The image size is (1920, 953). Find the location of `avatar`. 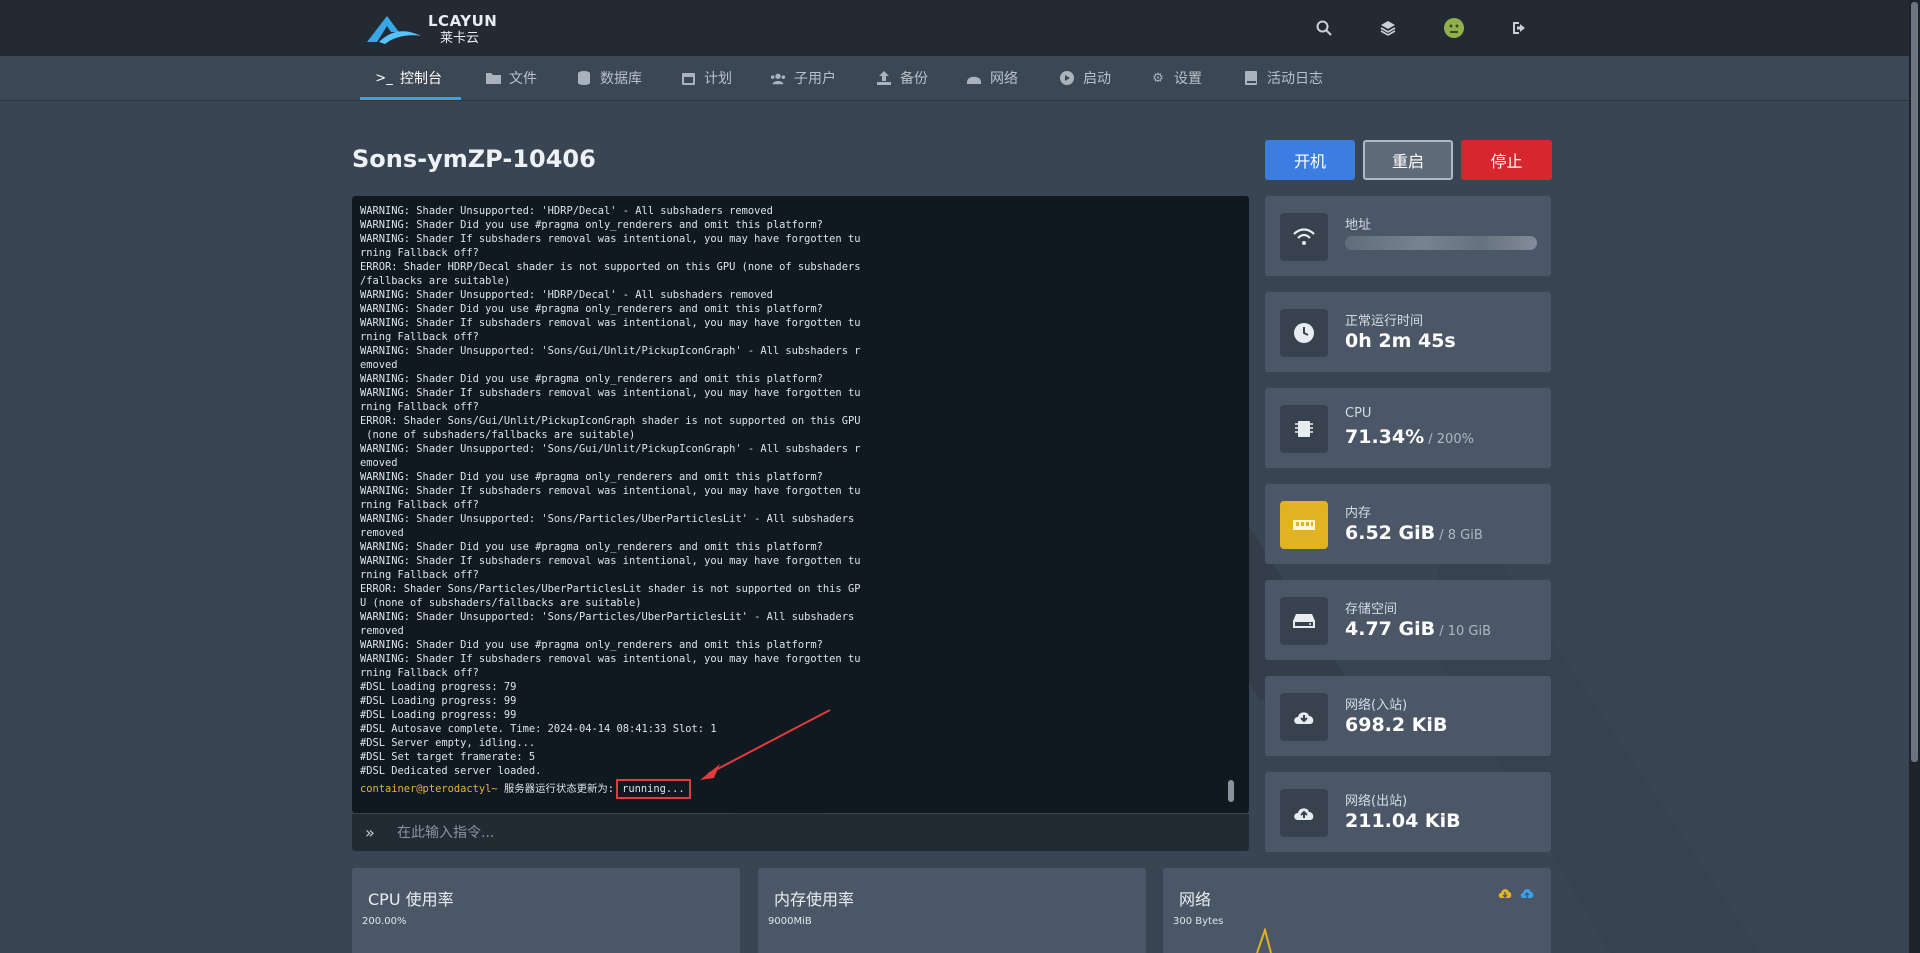

avatar is located at coordinates (1454, 28).